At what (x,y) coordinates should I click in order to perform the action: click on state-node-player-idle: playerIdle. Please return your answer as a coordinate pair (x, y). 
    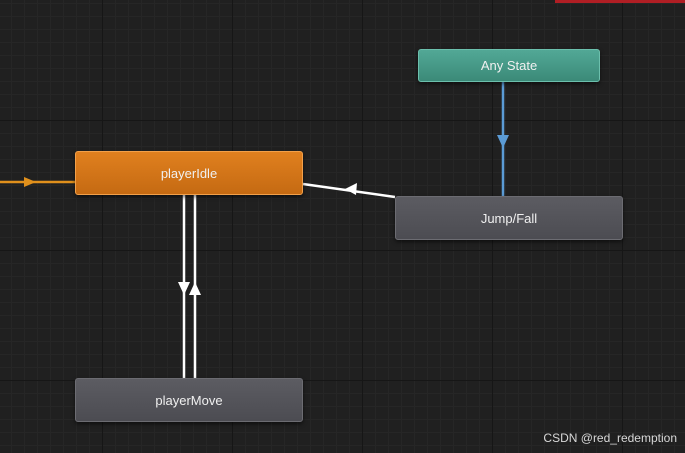
    Looking at the image, I should click on (189, 173).